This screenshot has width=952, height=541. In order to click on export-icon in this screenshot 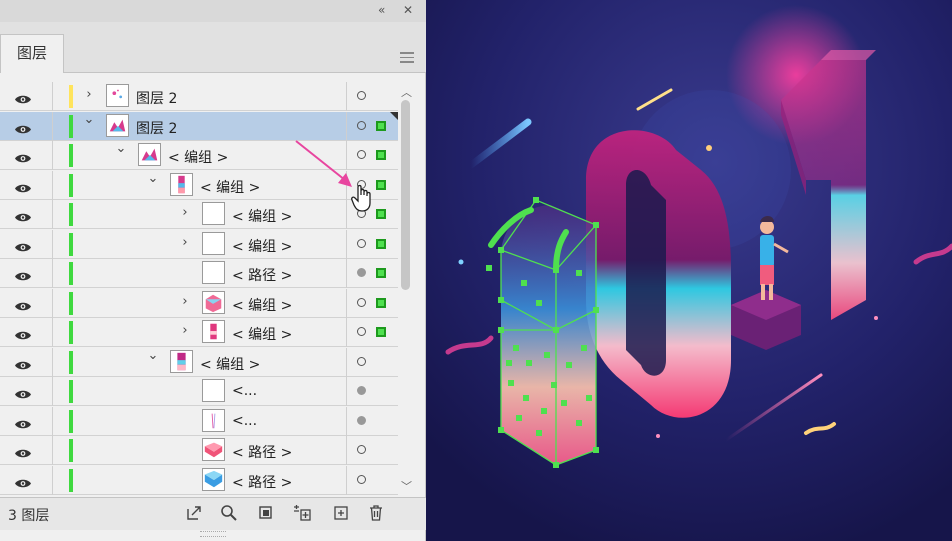, I will do `click(194, 513)`.